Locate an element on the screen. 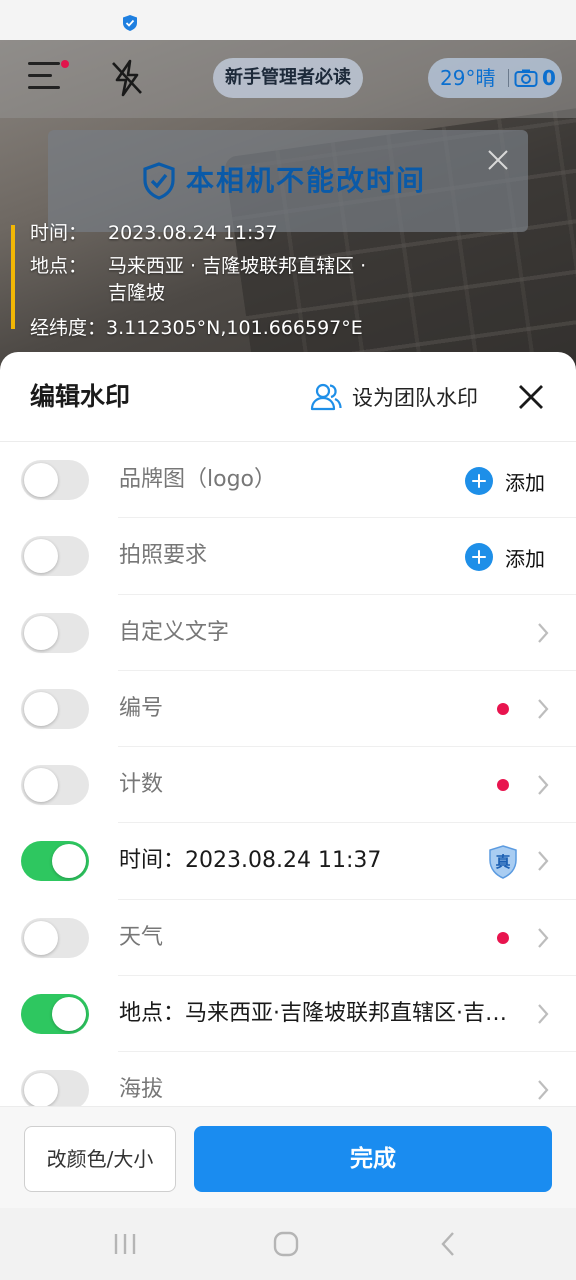 The width and height of the screenshot is (576, 1280). watermark-coordinates: 经纬度：3.112305°N,101.666597°E is located at coordinates (196, 328).